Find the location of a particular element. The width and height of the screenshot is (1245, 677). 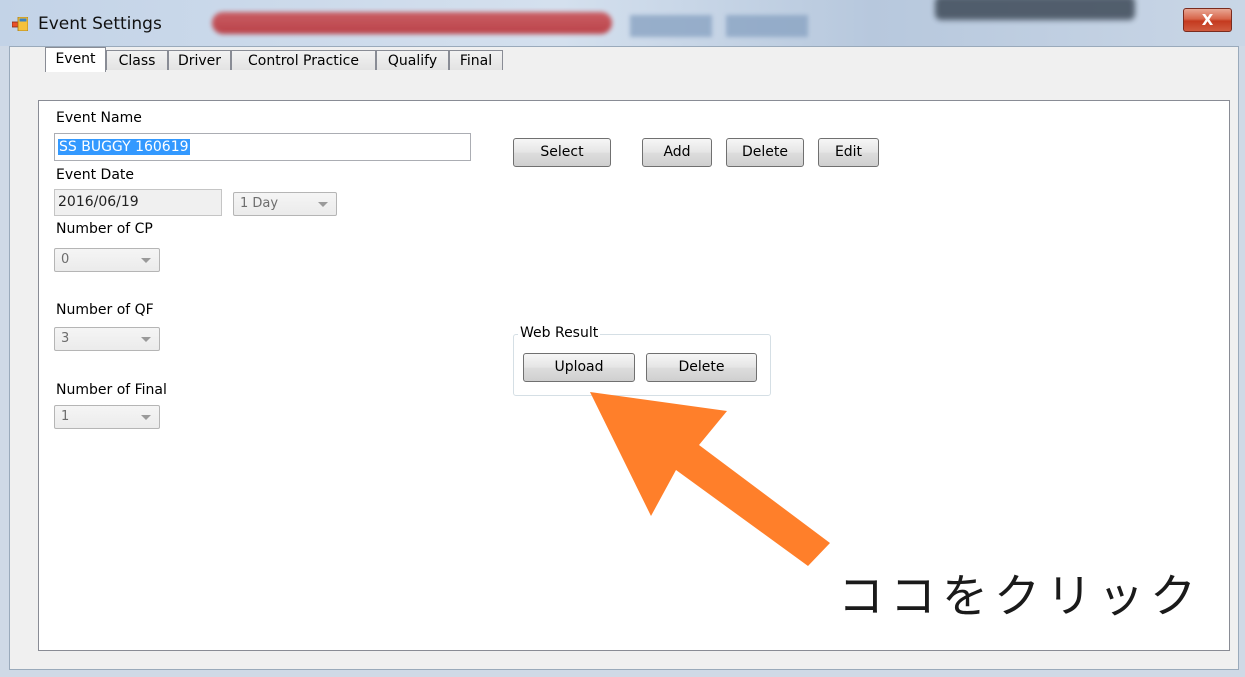

upload-button: Upload is located at coordinates (579, 367).